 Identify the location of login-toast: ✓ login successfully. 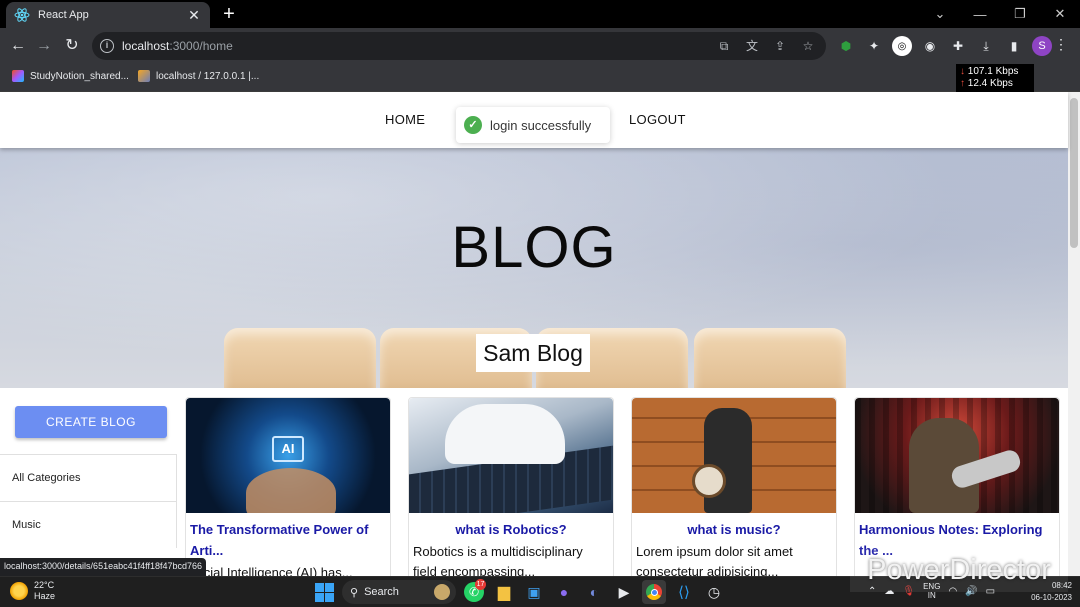
(533, 125).